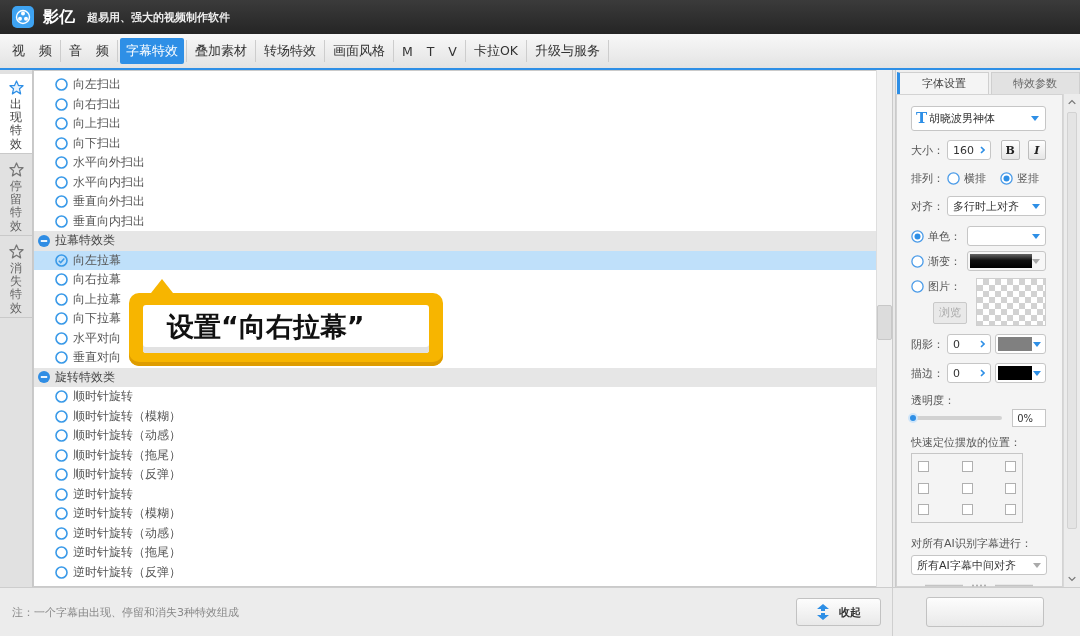  What do you see at coordinates (111, 436) in the screenshot?
I see `effect-item: 顺时针旋转（动感）` at bounding box center [111, 436].